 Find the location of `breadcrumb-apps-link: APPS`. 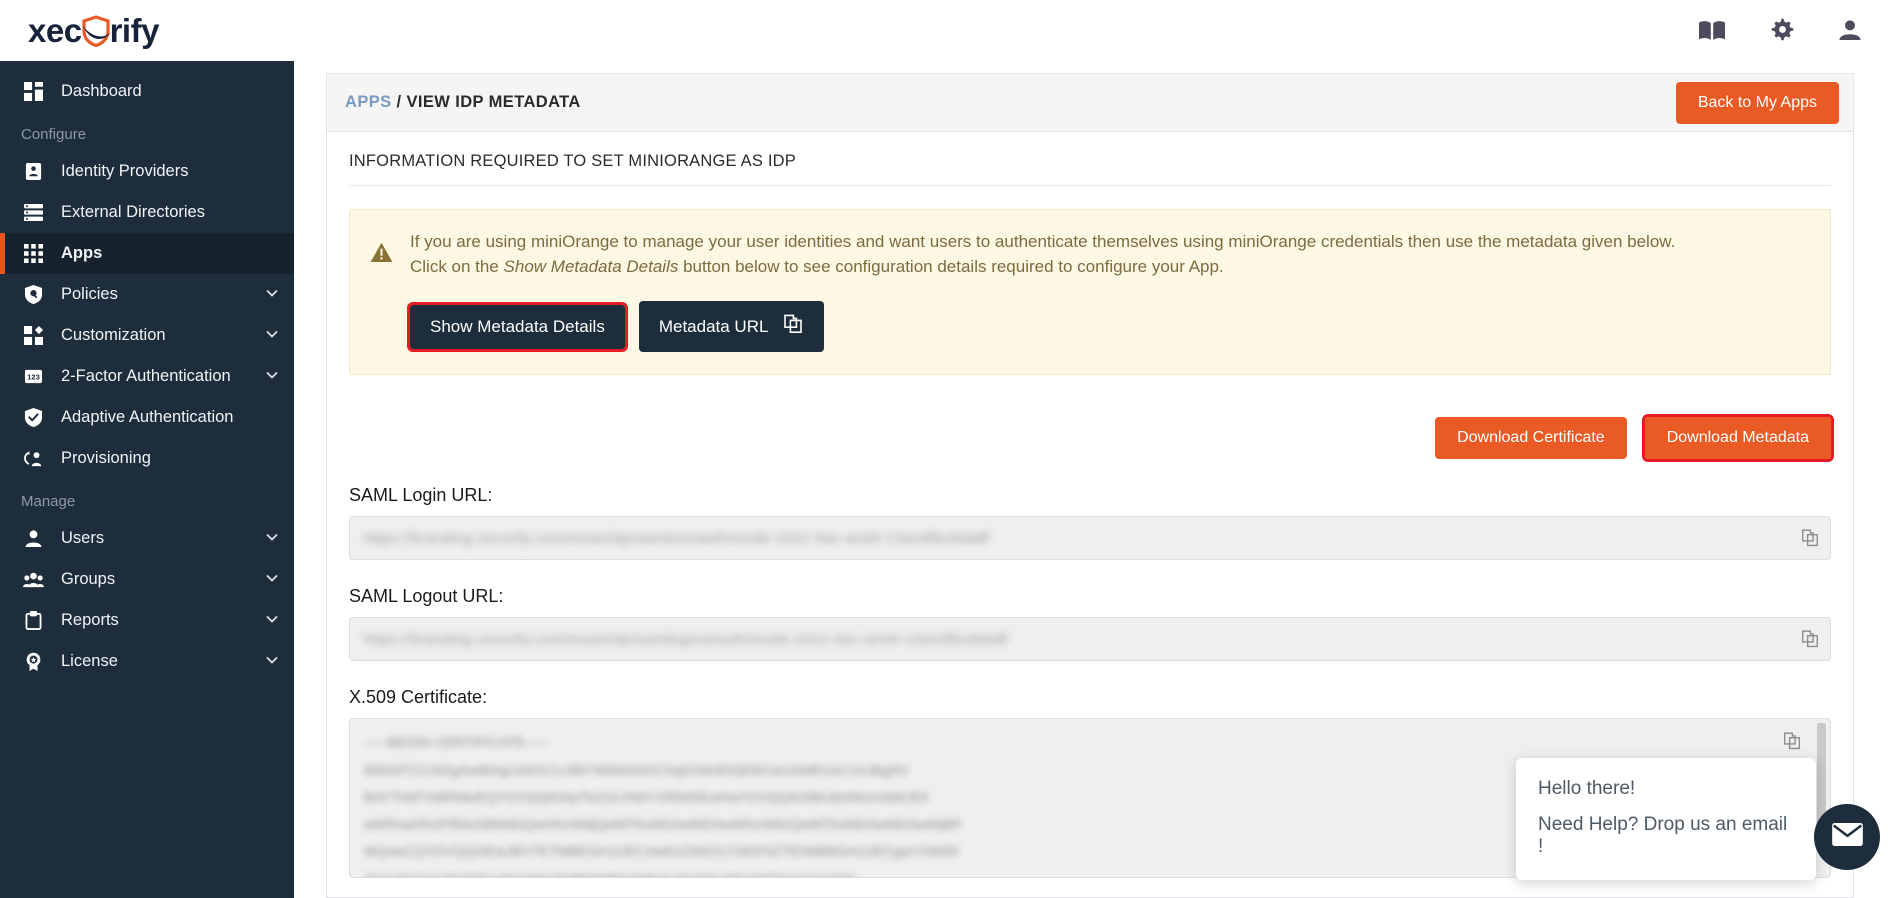

breadcrumb-apps-link: APPS is located at coordinates (368, 102).